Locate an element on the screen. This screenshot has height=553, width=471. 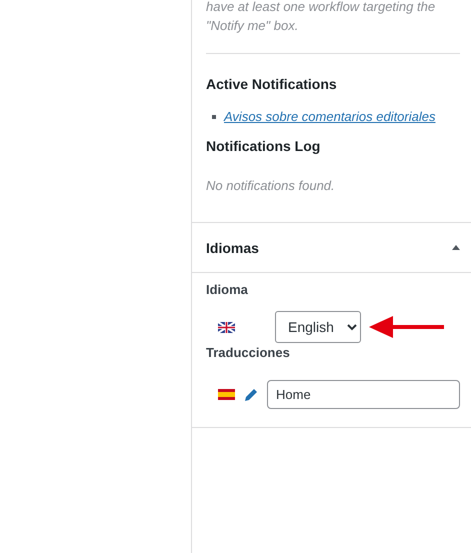
language-select: English is located at coordinates (318, 327).